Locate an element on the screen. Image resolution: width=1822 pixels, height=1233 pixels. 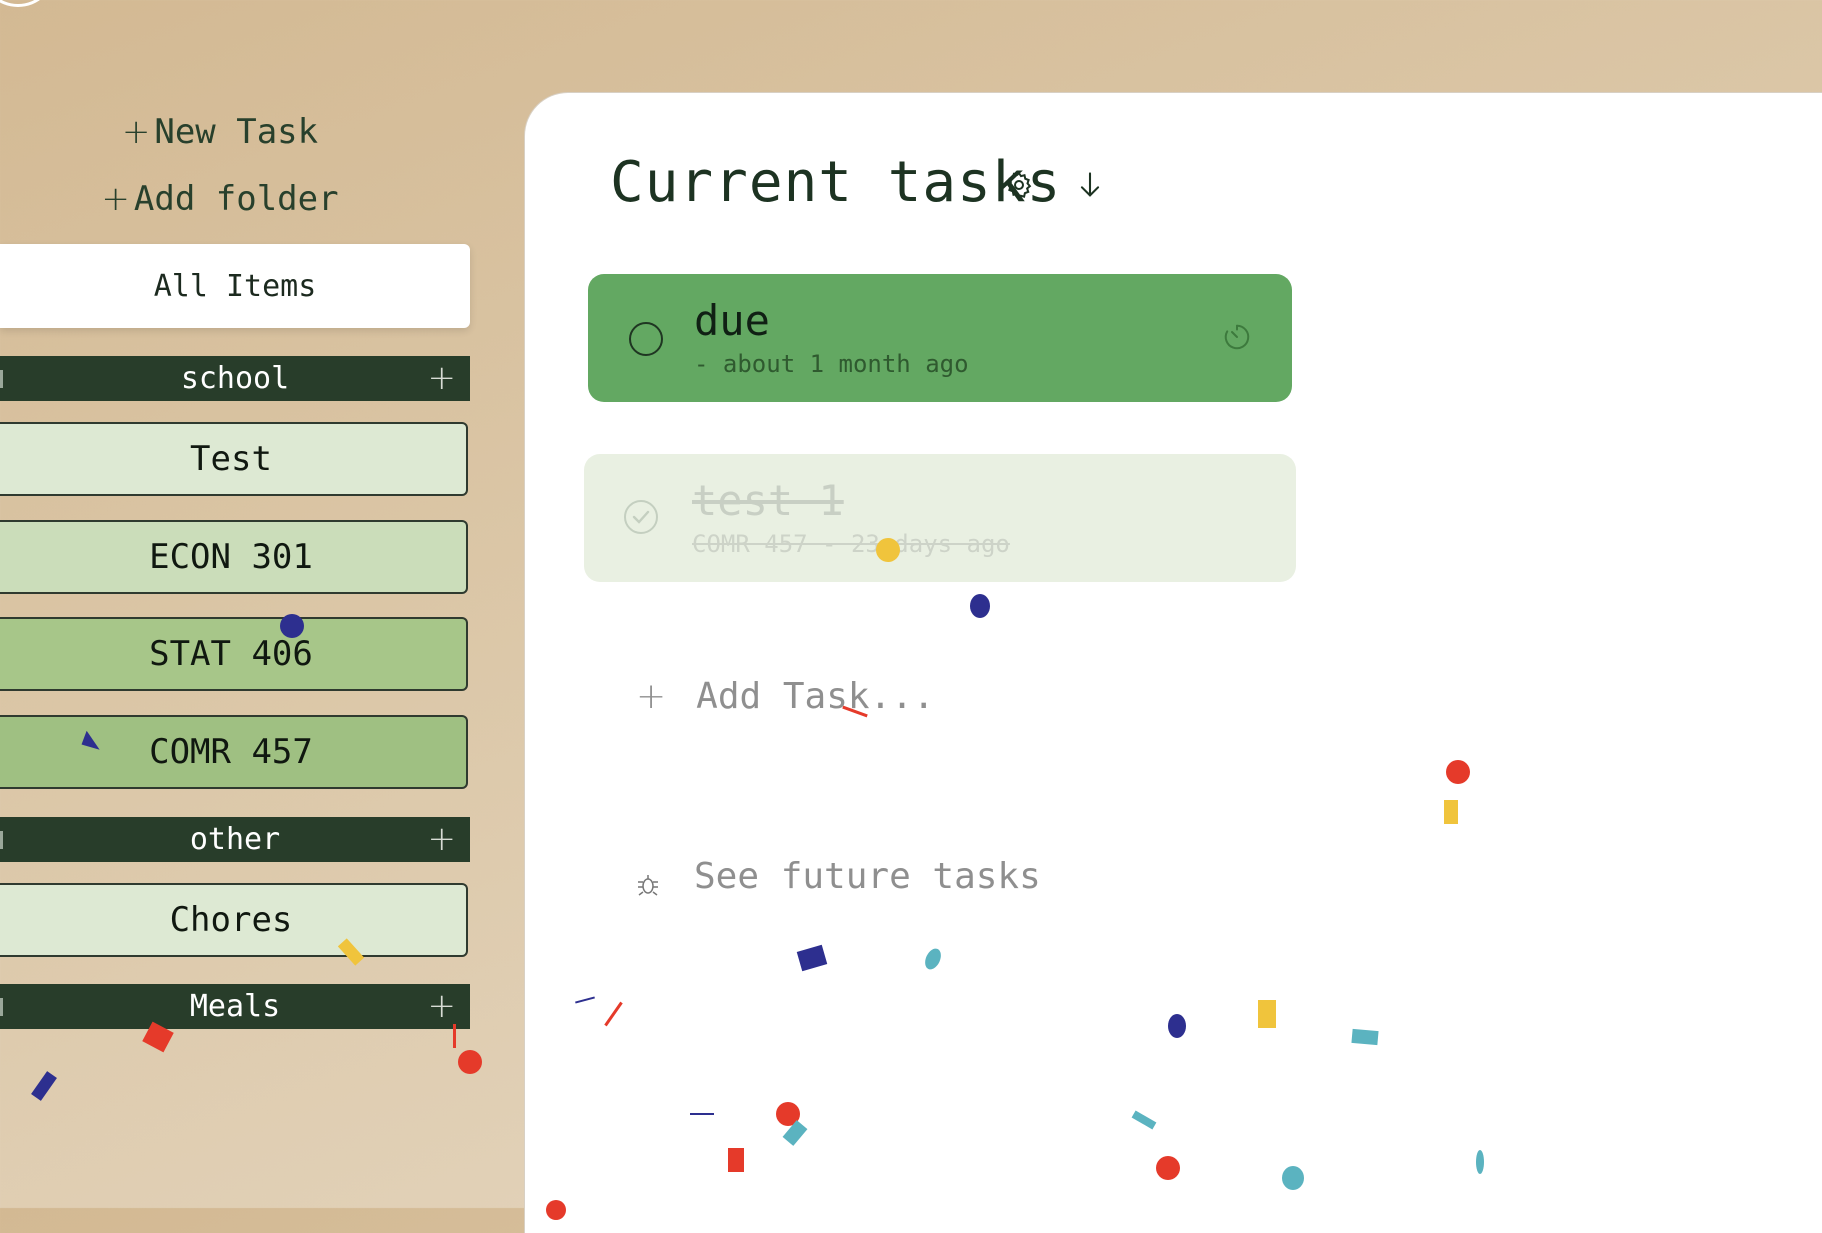
sidebar-item-comr-457: COMR 457 is located at coordinates (234, 752).